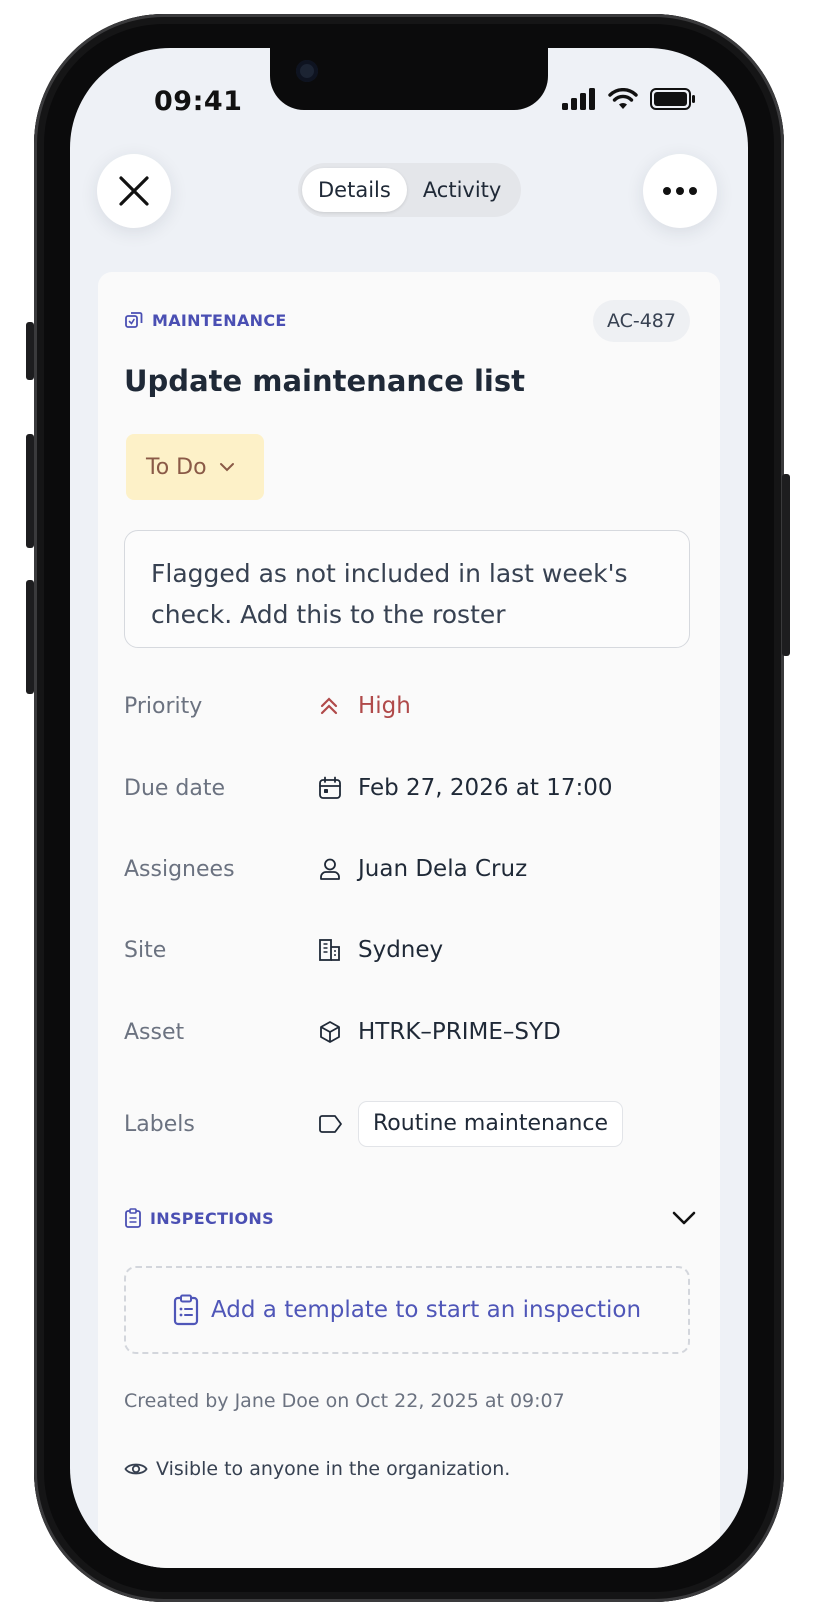 The height and width of the screenshot is (1620, 840). Describe the element at coordinates (401, 950) in the screenshot. I see `site-value: Sydney` at that location.